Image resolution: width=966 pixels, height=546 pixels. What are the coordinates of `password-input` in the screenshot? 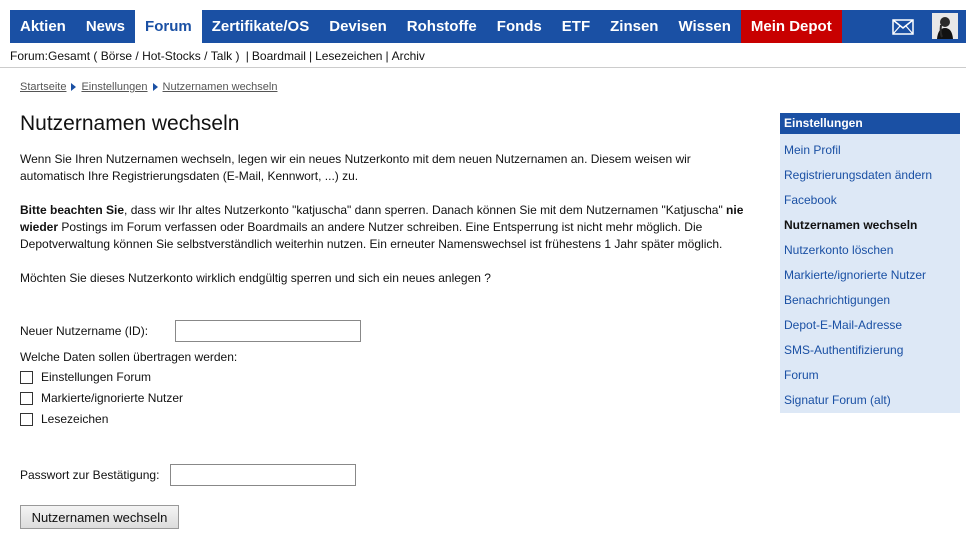 It's located at (263, 475).